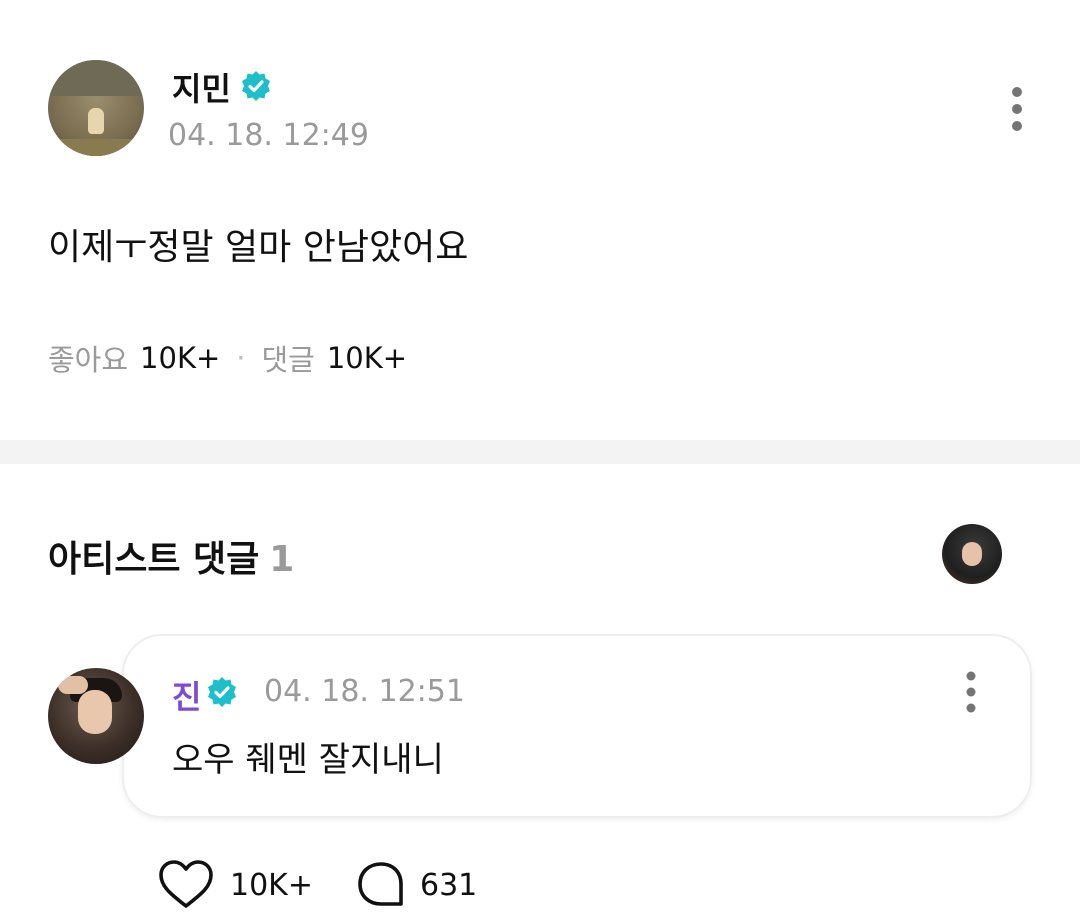  Describe the element at coordinates (96, 108) in the screenshot. I see `author-avatar` at that location.